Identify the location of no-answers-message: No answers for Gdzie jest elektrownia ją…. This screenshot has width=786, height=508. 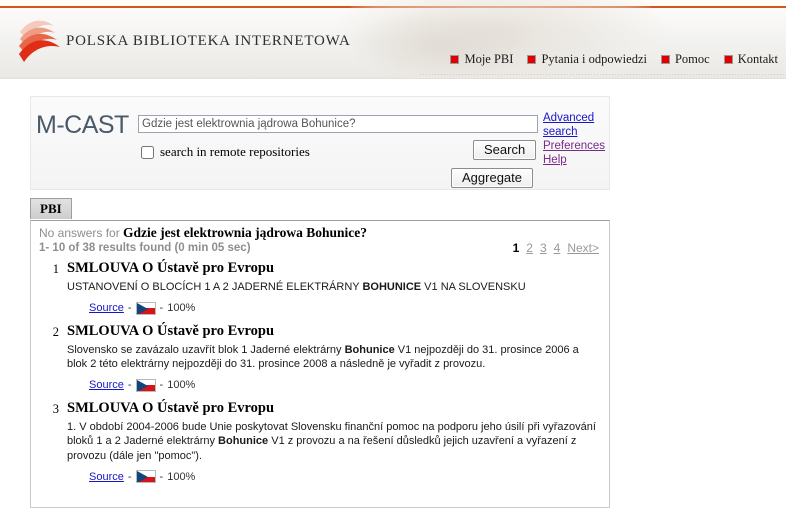
(320, 233).